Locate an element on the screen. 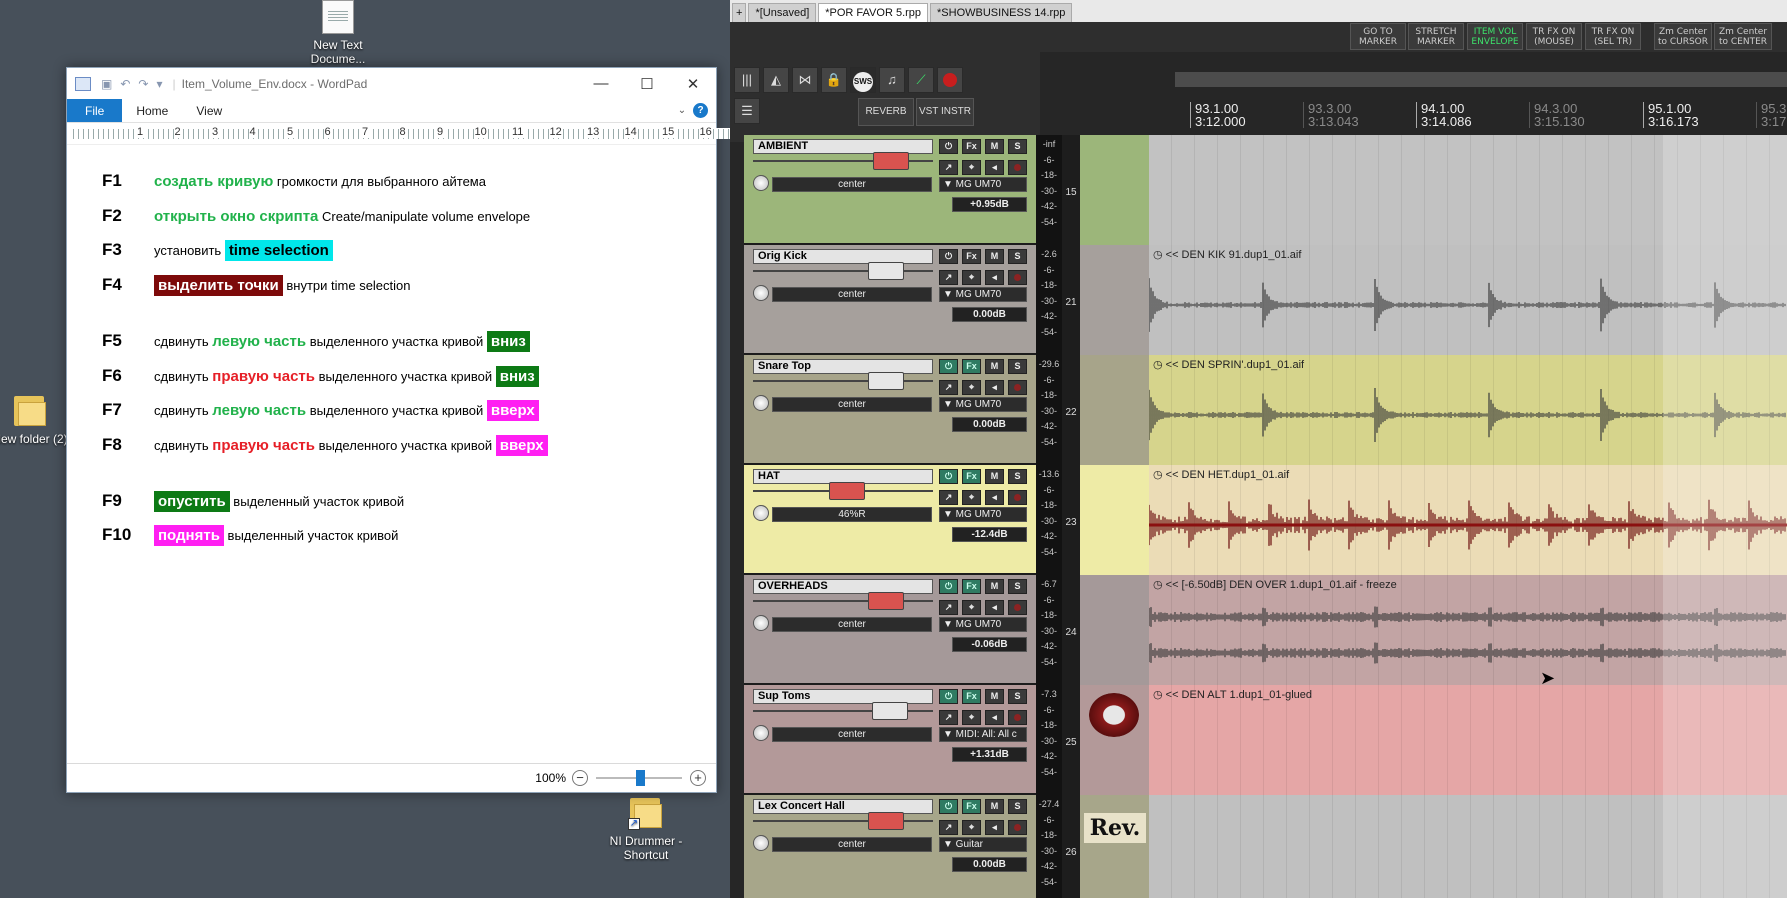 This screenshot has height=898, width=1787. timeline-scrollbar is located at coordinates (1481, 79).